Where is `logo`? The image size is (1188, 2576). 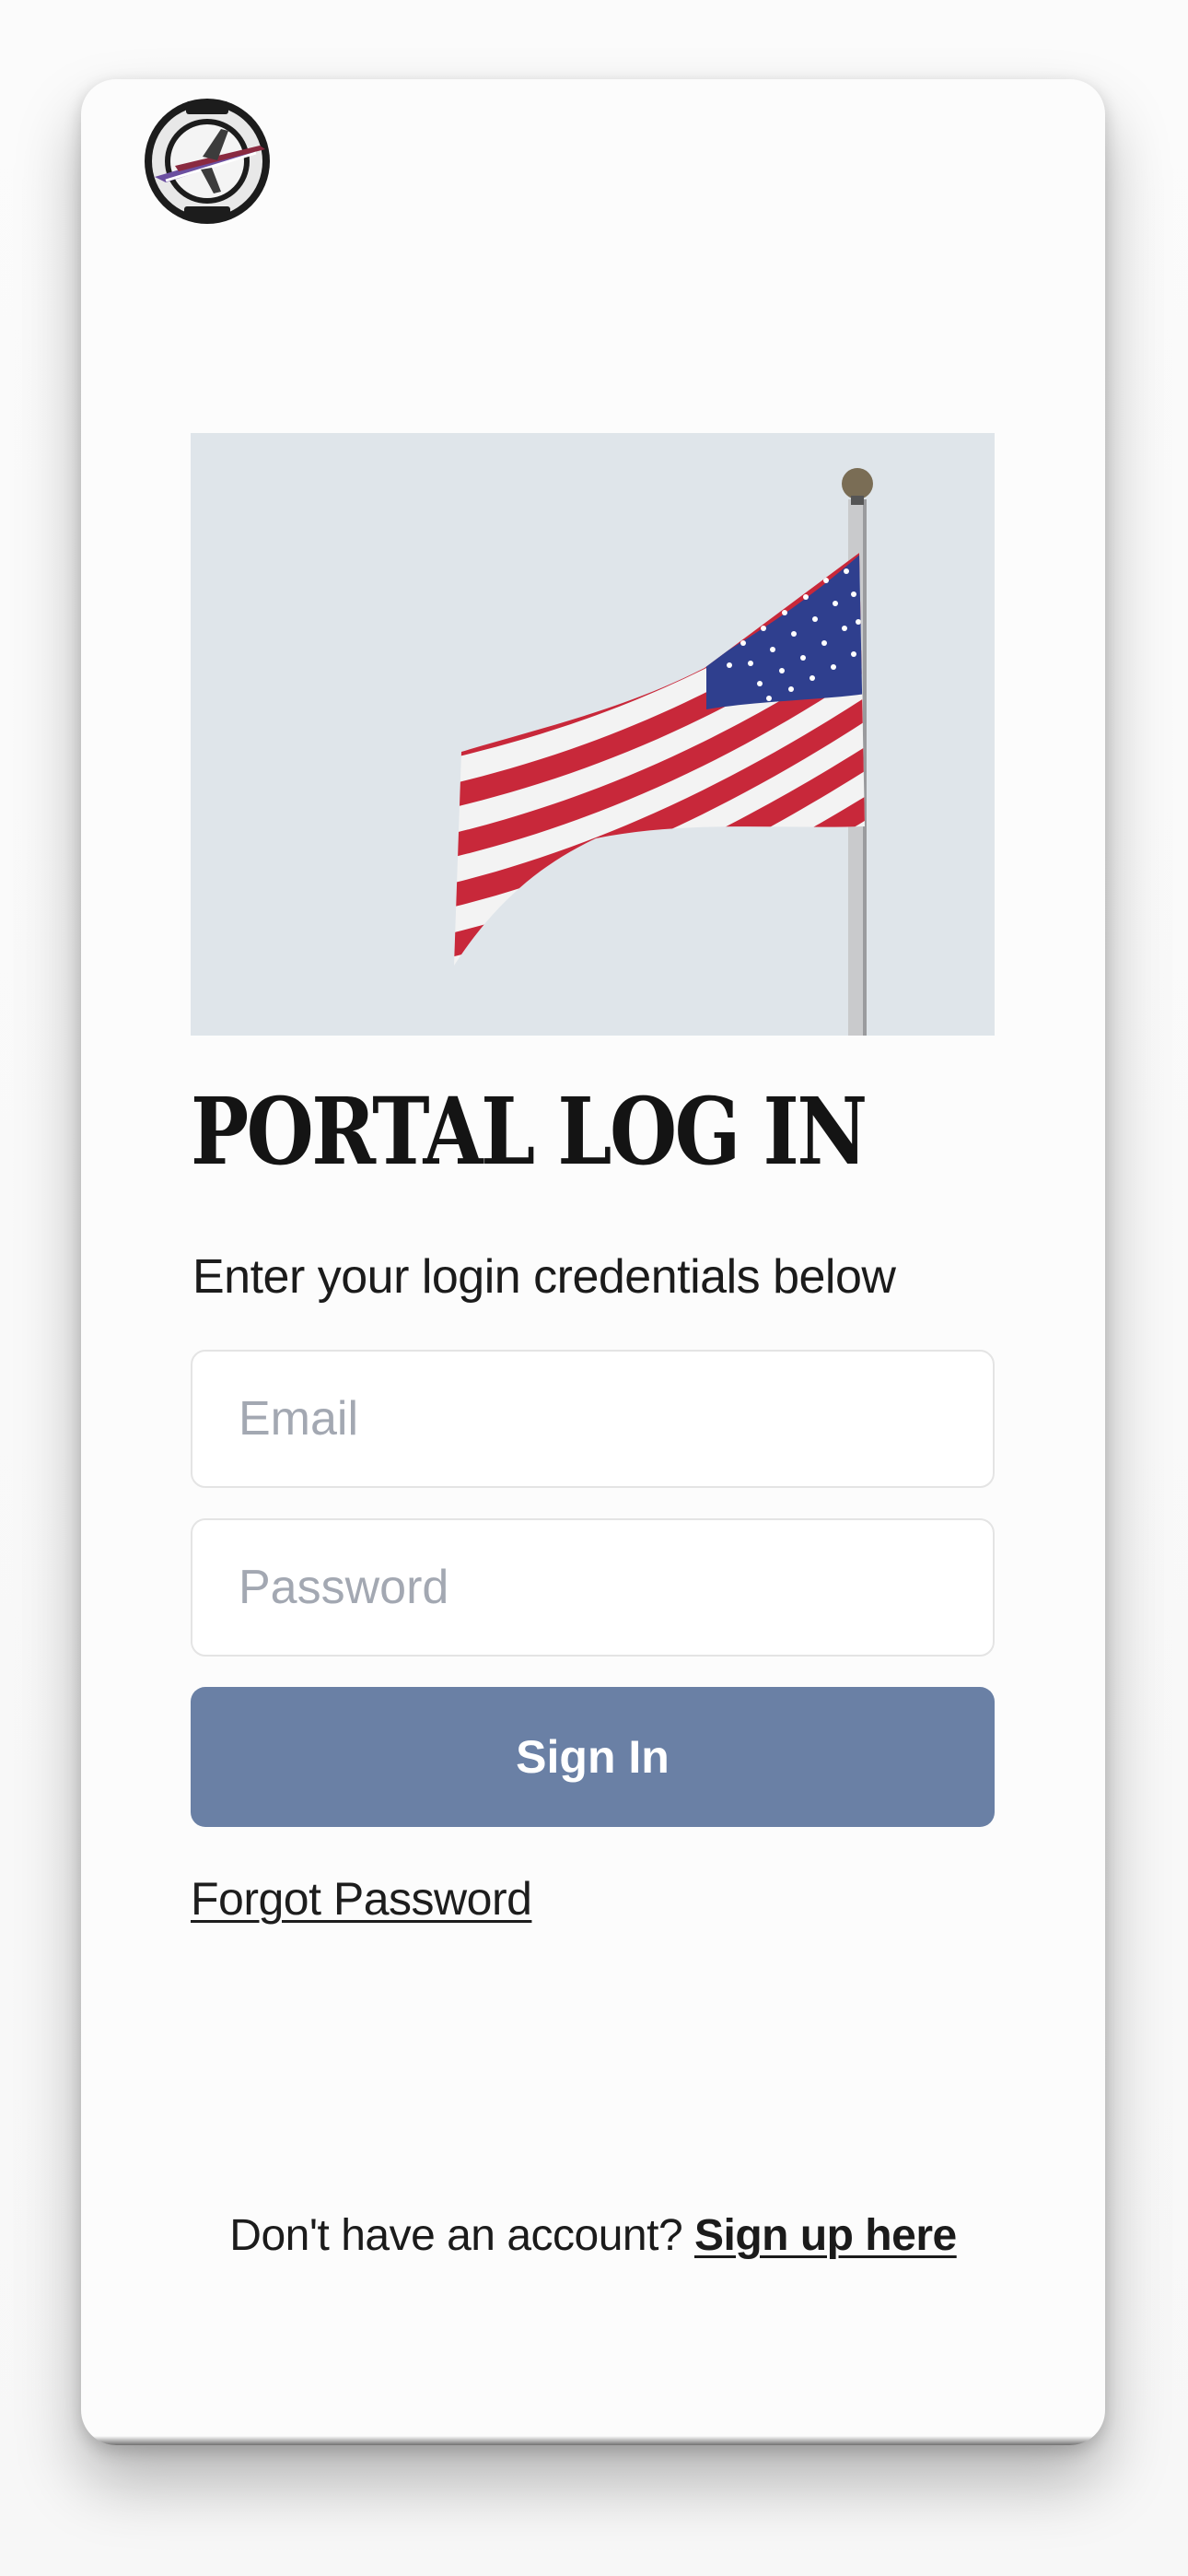
logo is located at coordinates (207, 161).